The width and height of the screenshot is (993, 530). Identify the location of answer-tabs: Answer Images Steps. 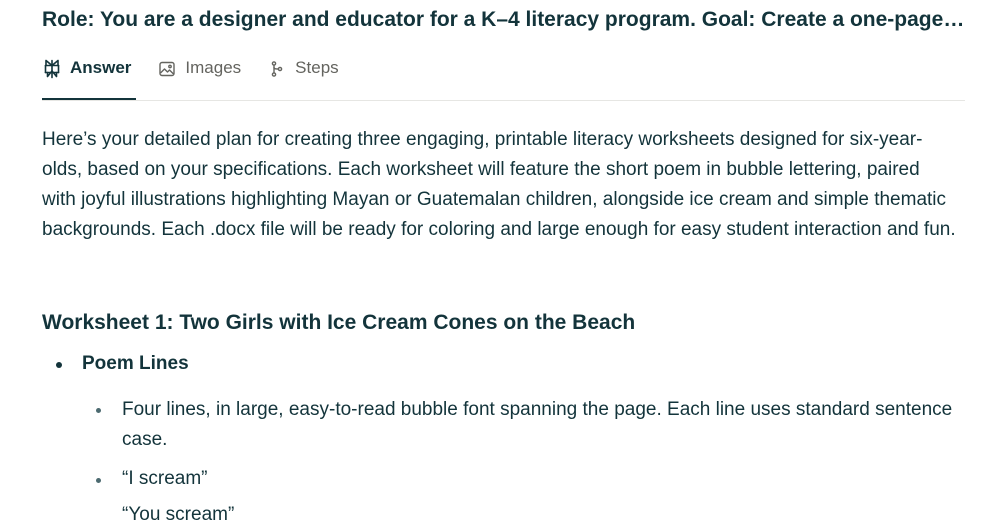
(203, 79).